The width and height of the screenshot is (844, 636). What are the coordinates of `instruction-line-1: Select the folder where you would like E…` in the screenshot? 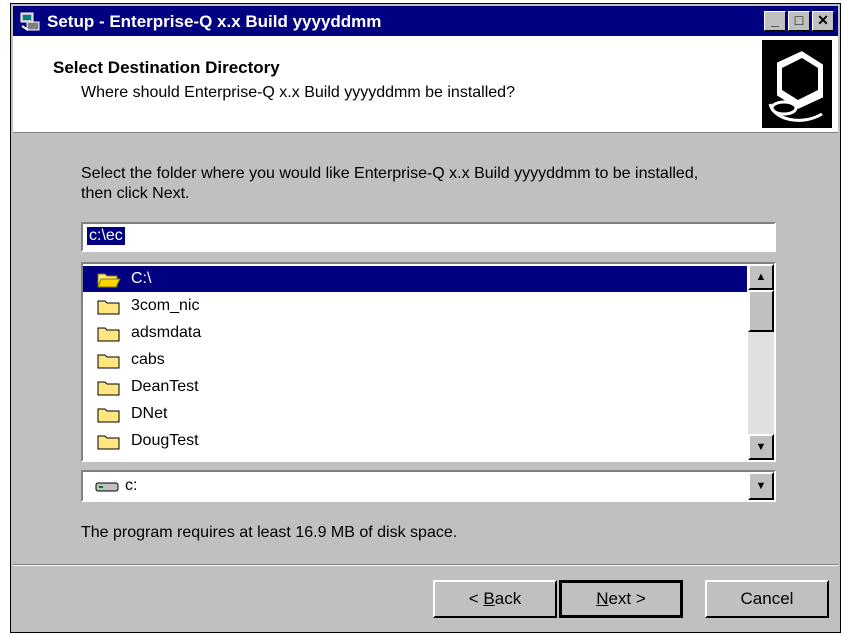 It's located at (390, 173).